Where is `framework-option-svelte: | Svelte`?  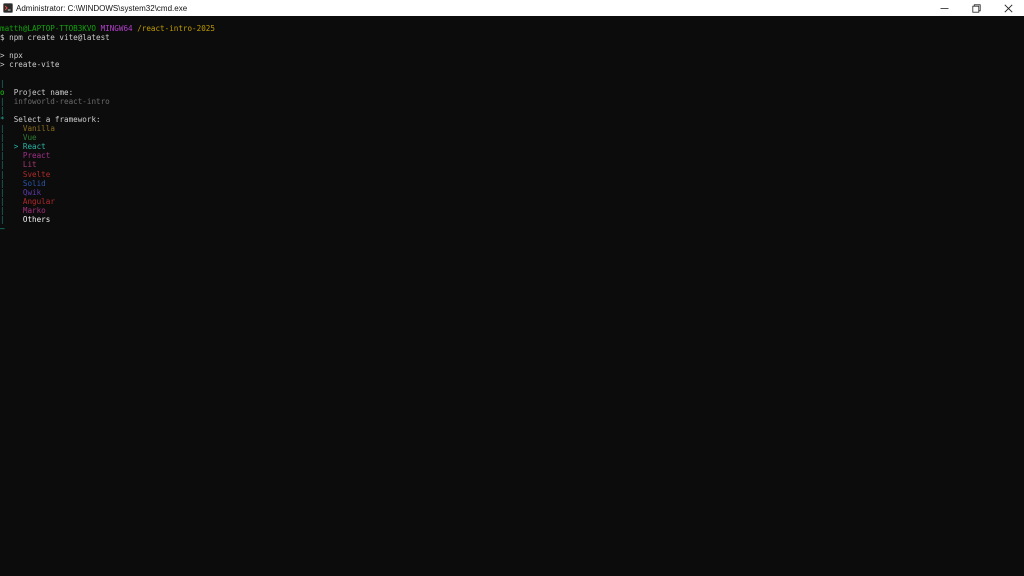
framework-option-svelte: | Svelte is located at coordinates (506, 174).